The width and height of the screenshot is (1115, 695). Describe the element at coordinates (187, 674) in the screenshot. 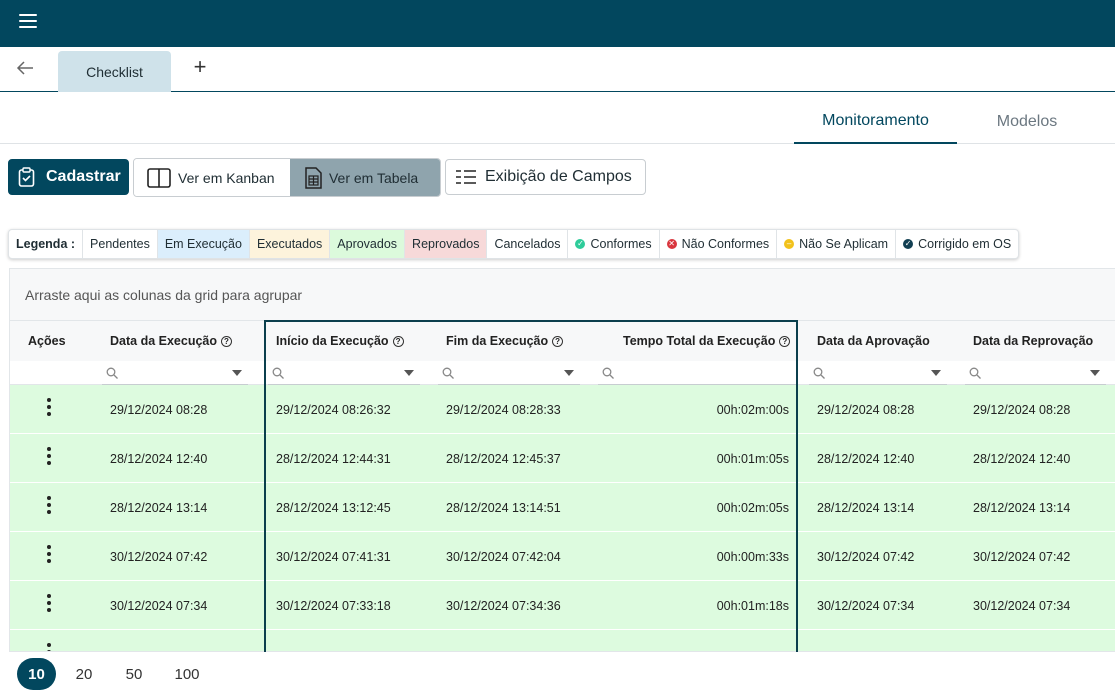

I see `page-size-100: 100` at that location.